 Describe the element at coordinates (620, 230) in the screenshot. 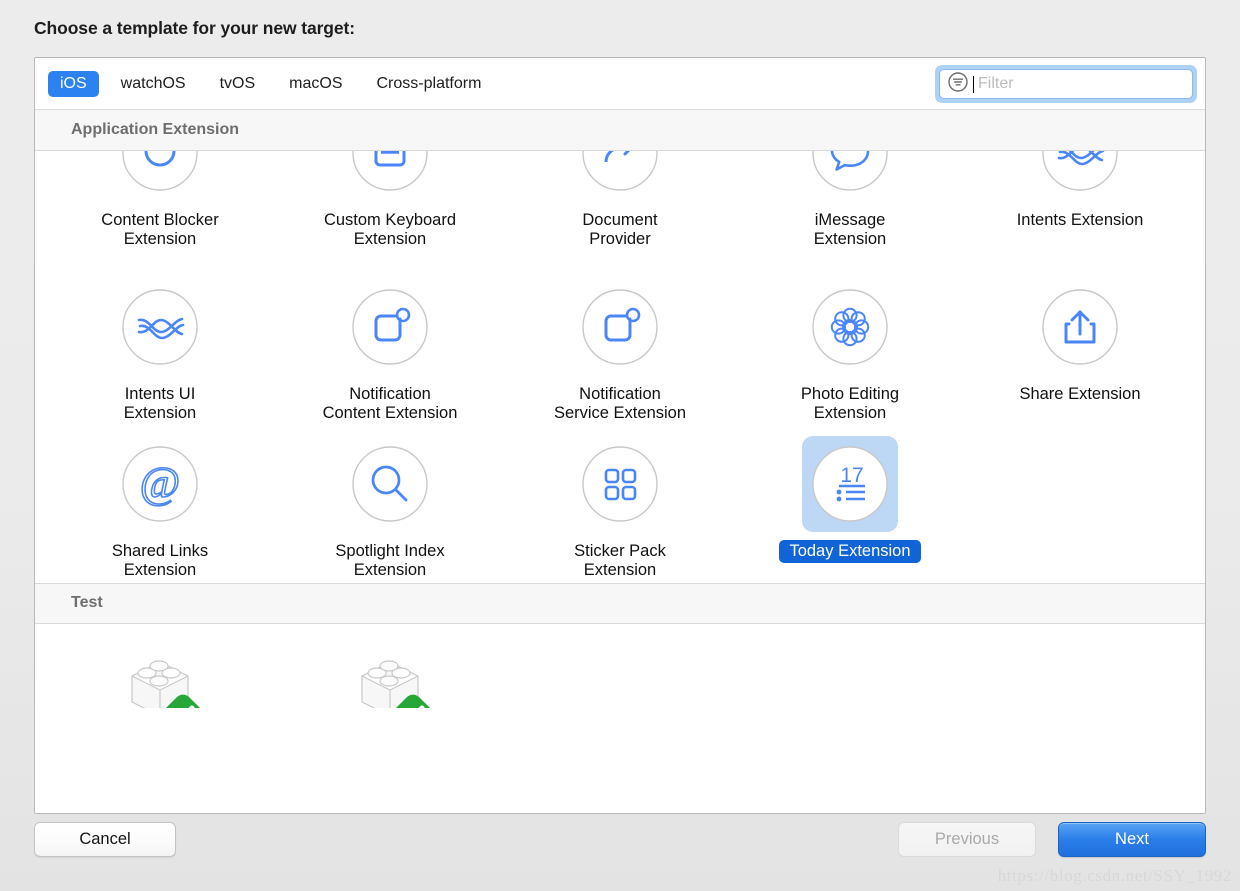

I see `template-tile-label: Document Provider` at that location.